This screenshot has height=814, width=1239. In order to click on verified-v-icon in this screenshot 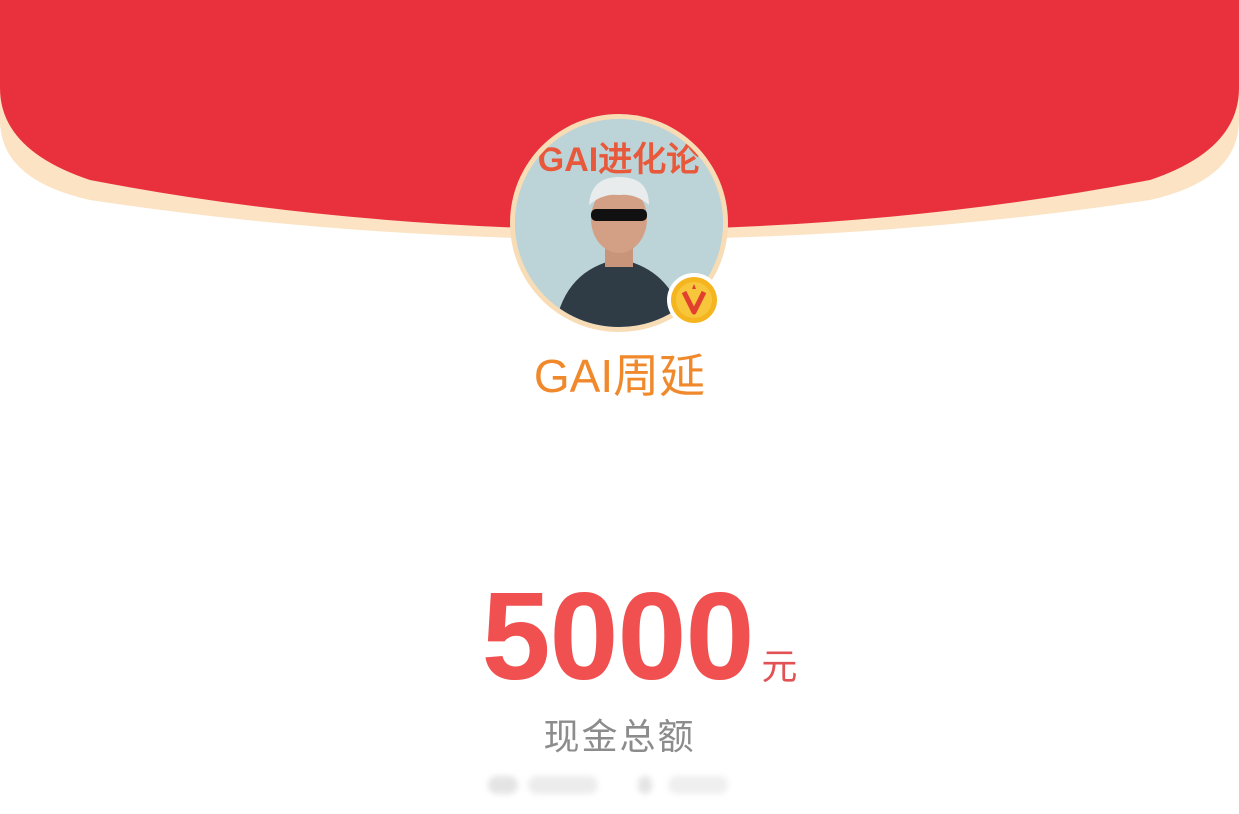, I will do `click(694, 300)`.